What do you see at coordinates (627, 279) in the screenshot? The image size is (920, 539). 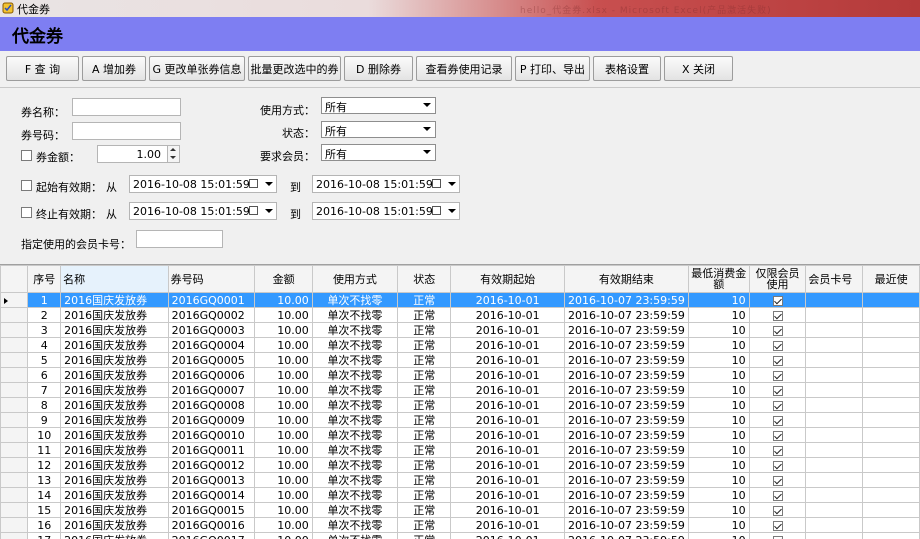 I see `column-header: 有效期结束` at bounding box center [627, 279].